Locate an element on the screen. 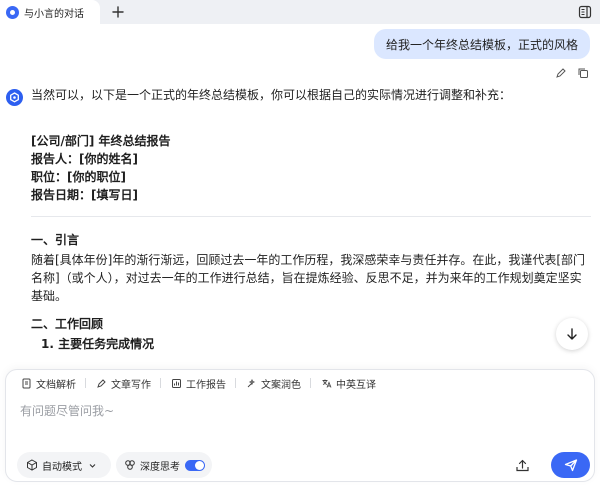 The width and height of the screenshot is (600, 486). conversation-tab: 与小言的对话 is located at coordinates (50, 12).